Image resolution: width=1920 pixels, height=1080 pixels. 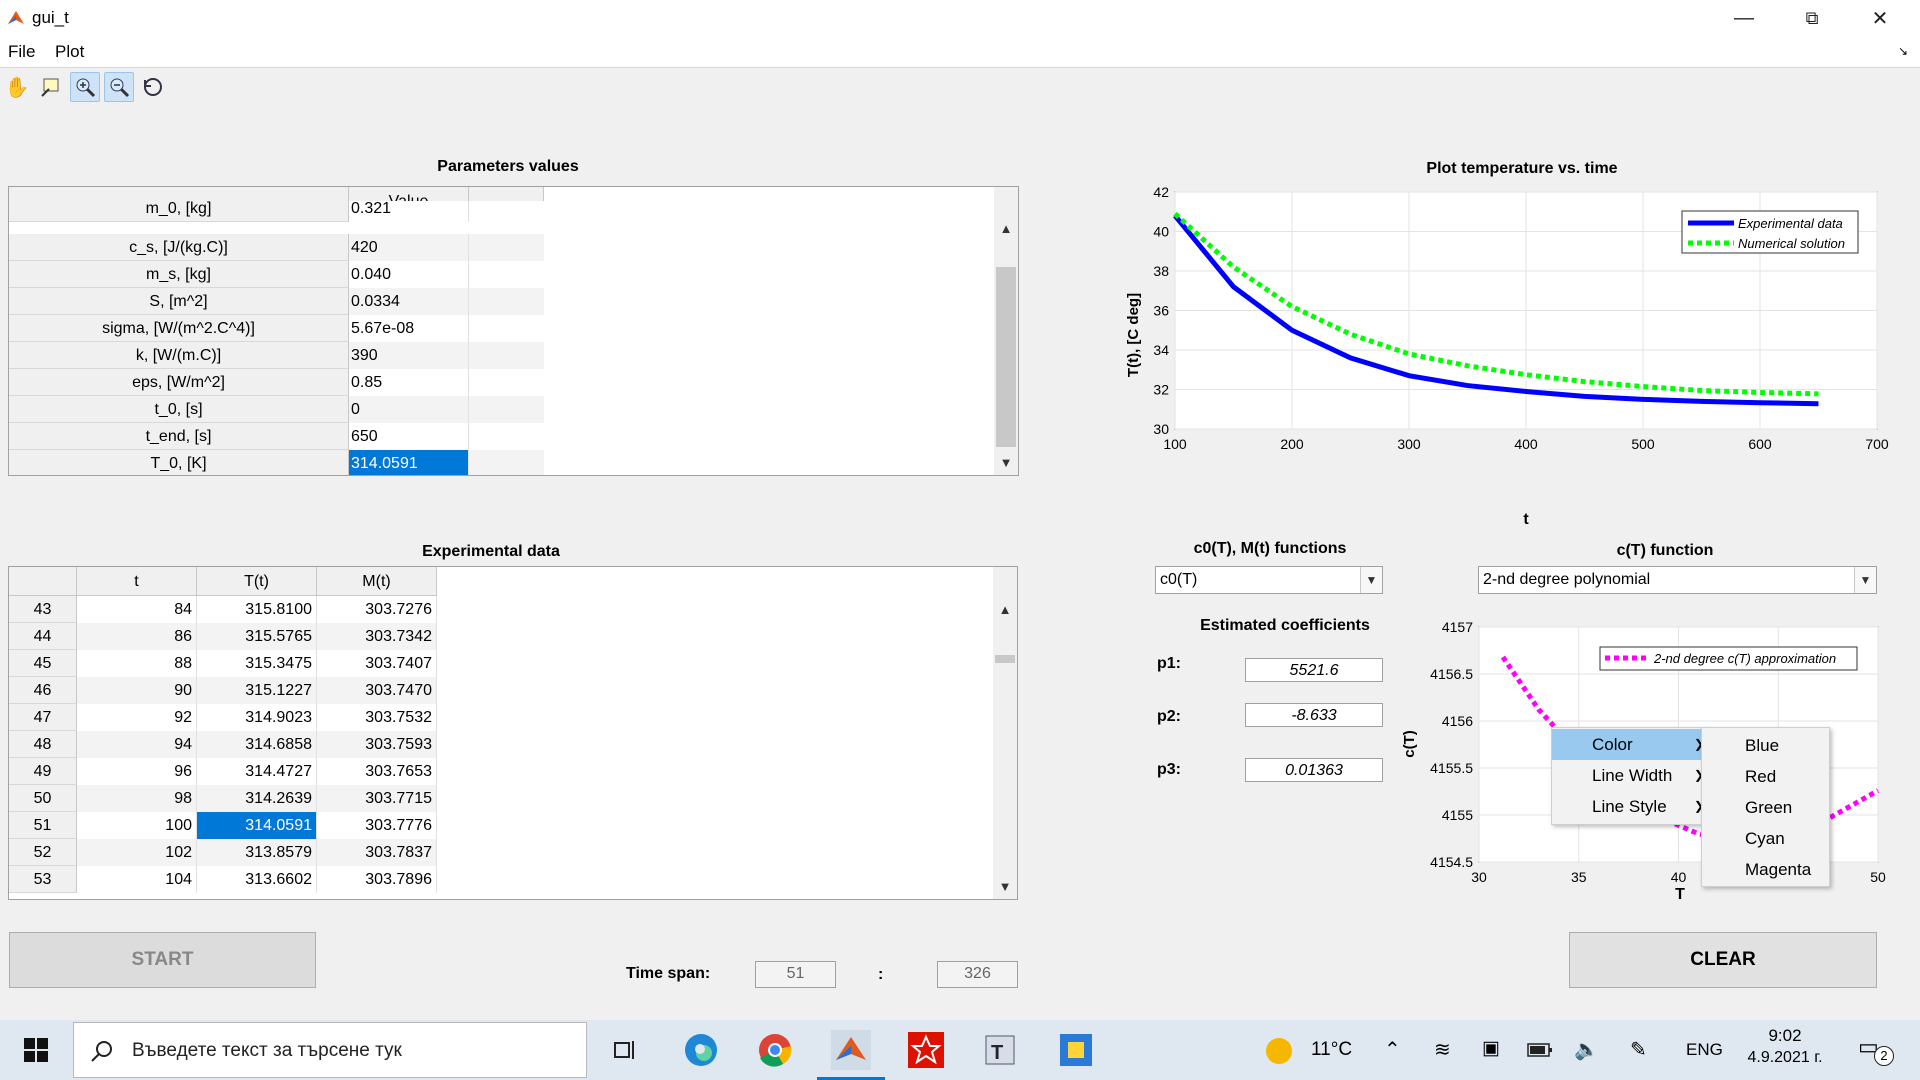 I want to click on start-button: START, so click(x=162, y=960).